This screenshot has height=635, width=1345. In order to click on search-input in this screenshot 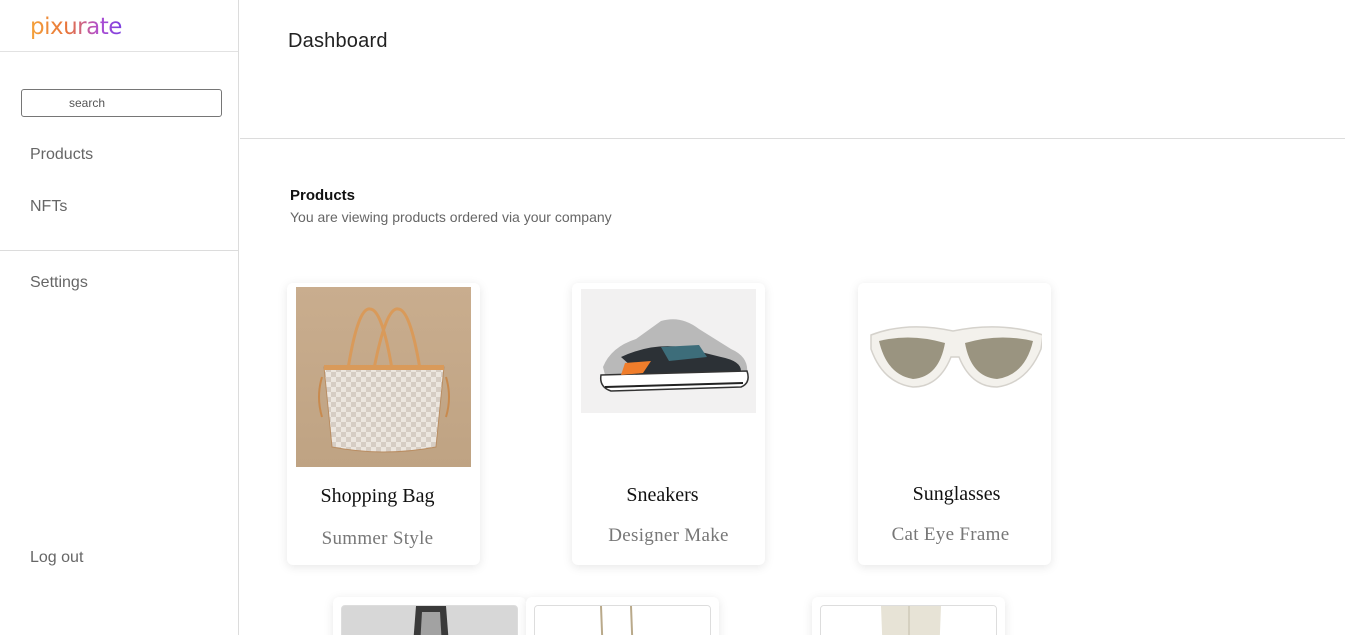, I will do `click(121, 103)`.